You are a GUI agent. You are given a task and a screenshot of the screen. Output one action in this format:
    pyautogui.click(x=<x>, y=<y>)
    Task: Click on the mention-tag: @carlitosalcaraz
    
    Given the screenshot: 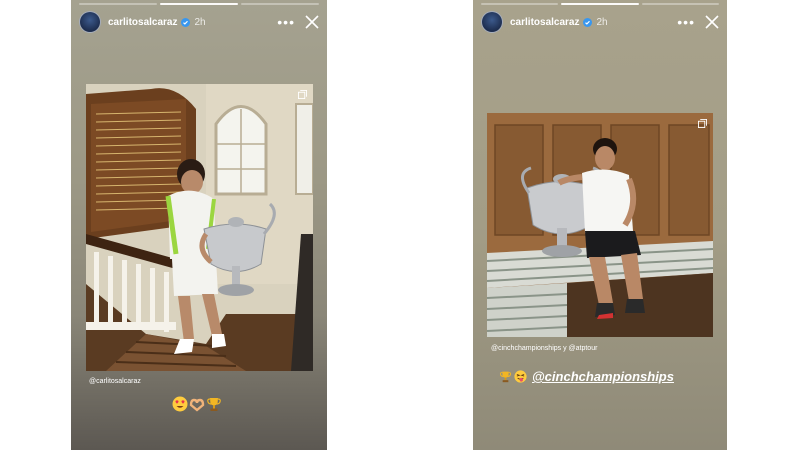 What is the action you would take?
    pyautogui.click(x=115, y=381)
    